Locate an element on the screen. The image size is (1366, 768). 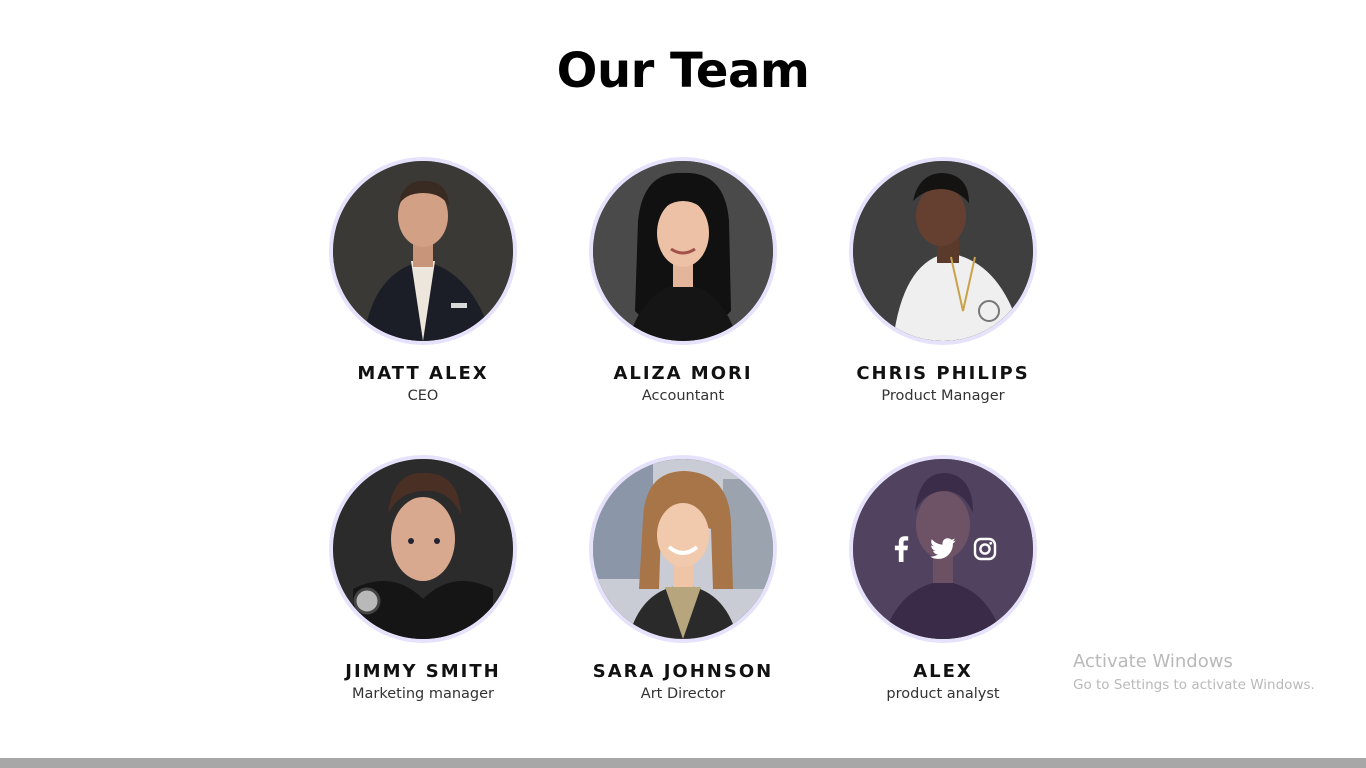
social-overlay is located at coordinates (943, 549).